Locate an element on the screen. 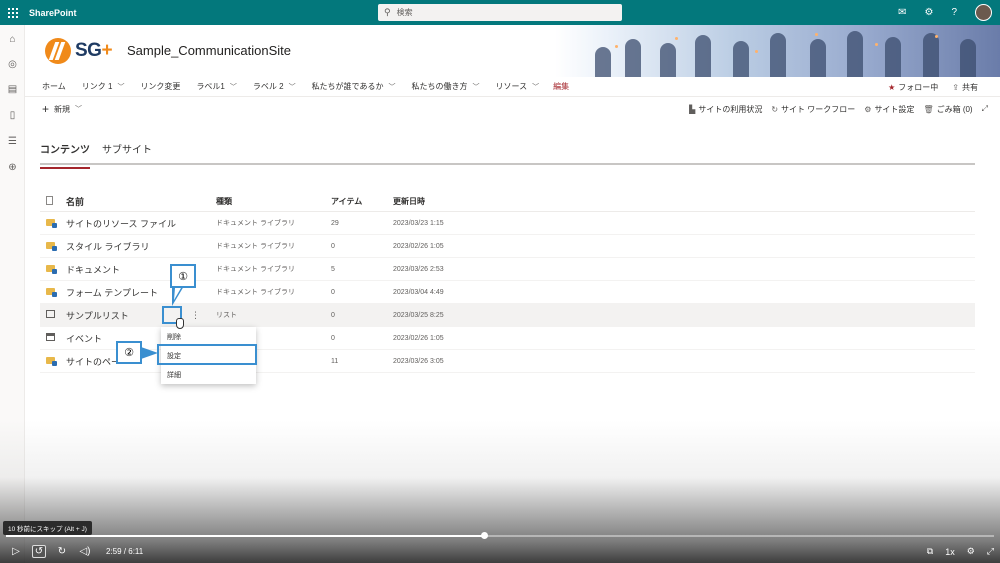  nav-label: ホーム is located at coordinates (54, 86).